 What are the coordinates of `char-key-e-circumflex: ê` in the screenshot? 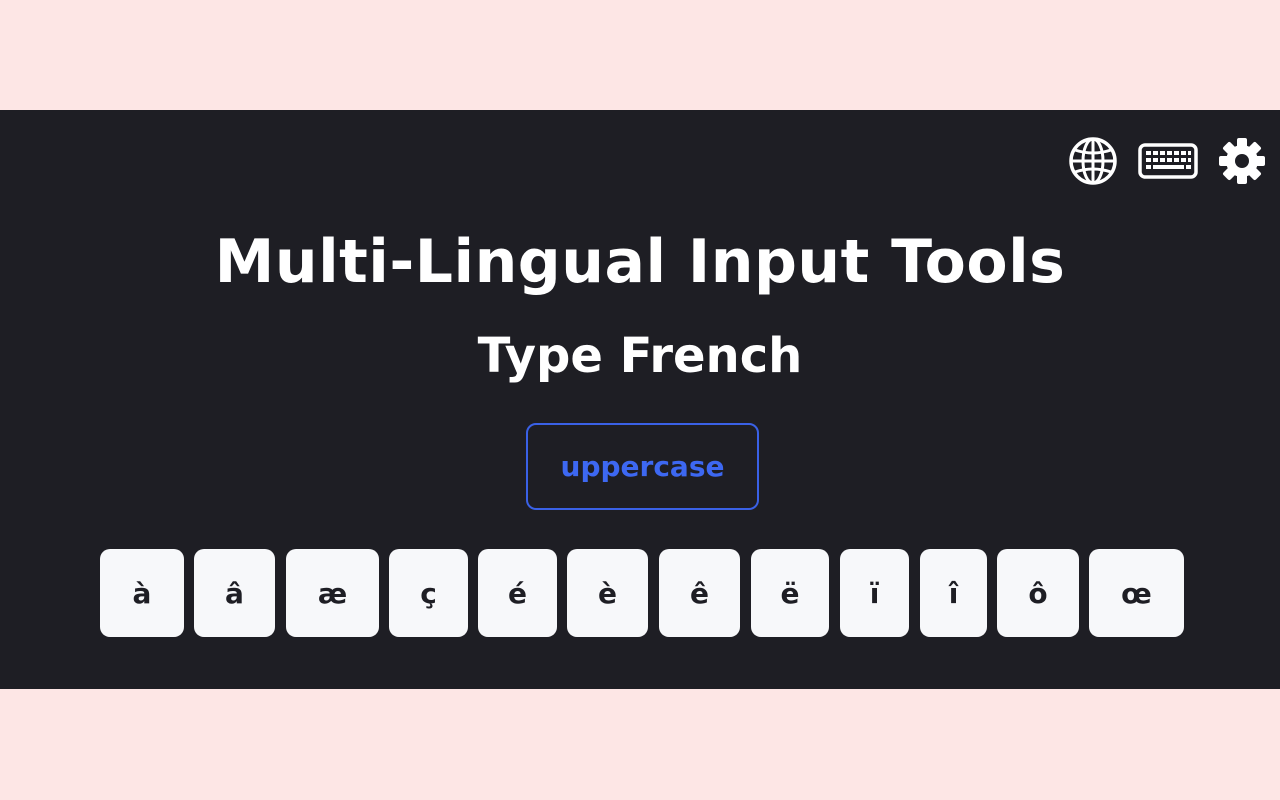 It's located at (699, 593).